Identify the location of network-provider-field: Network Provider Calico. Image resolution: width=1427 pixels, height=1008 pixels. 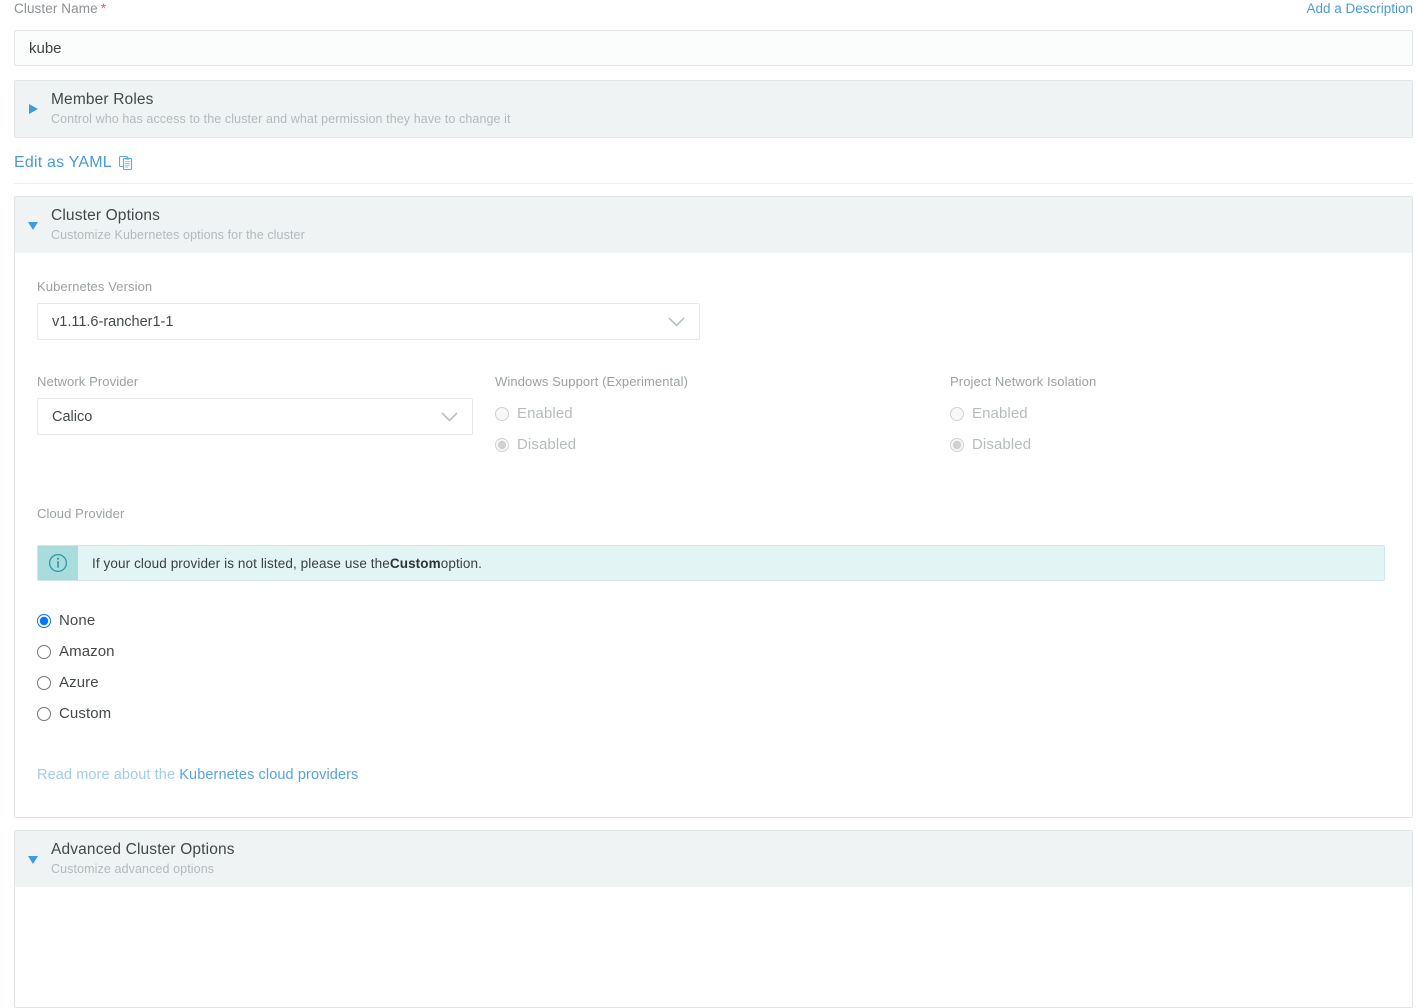
(266, 417).